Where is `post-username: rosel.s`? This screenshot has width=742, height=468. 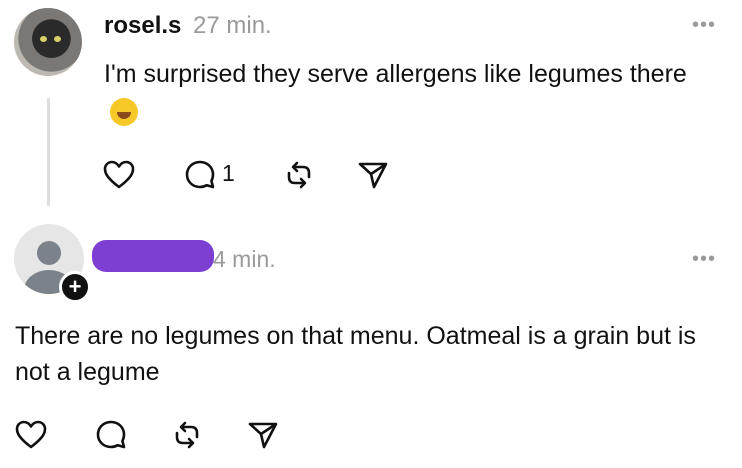
post-username: rosel.s is located at coordinates (142, 26).